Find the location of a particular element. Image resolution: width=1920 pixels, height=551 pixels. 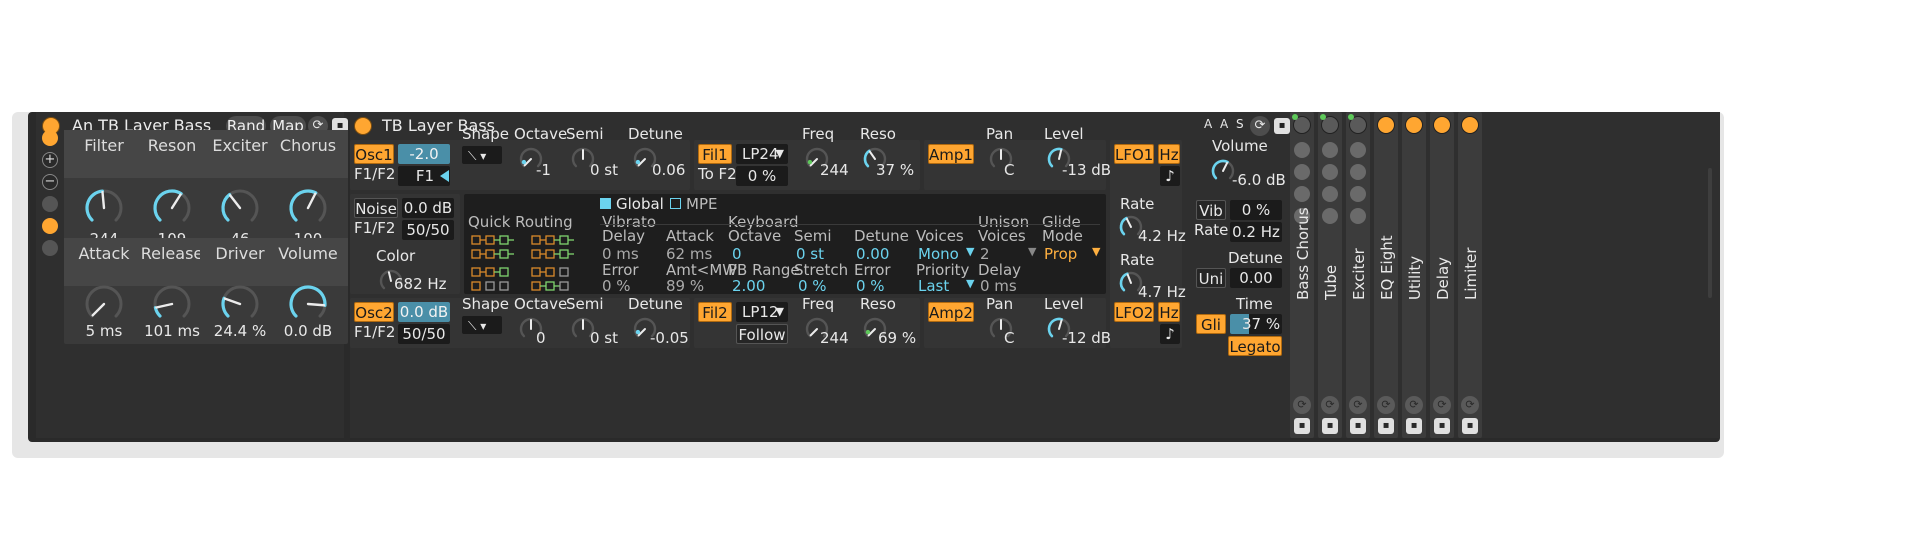

lfo2-toggle: LFO2 is located at coordinates (1134, 312).